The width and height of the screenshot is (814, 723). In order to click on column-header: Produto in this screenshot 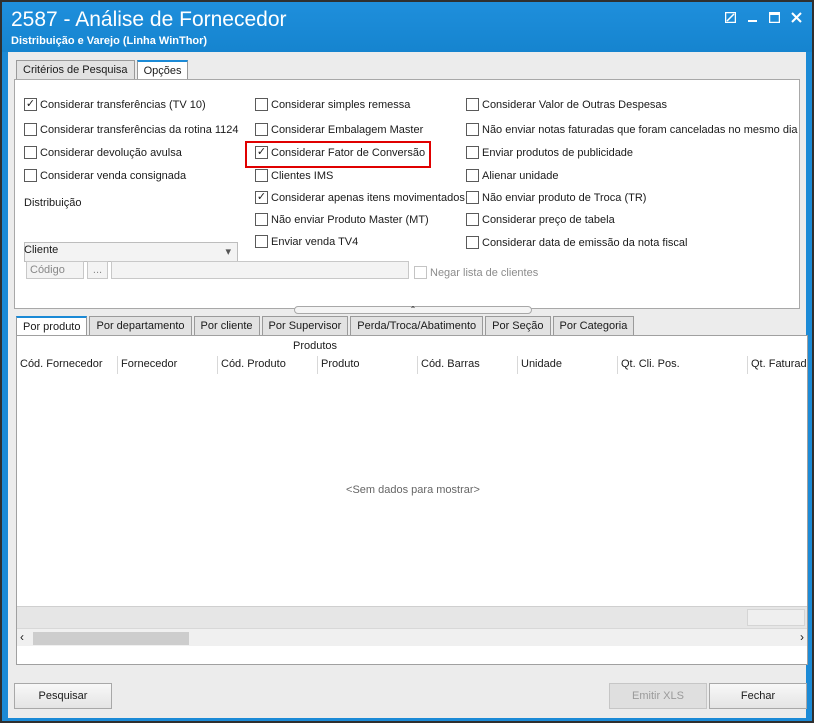, I will do `click(367, 365)`.